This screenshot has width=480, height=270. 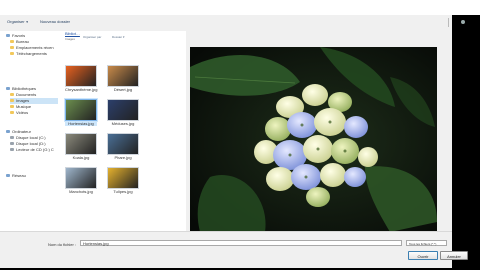 I want to click on file-thumbnail: Manchots.jpg, so click(x=81, y=180).